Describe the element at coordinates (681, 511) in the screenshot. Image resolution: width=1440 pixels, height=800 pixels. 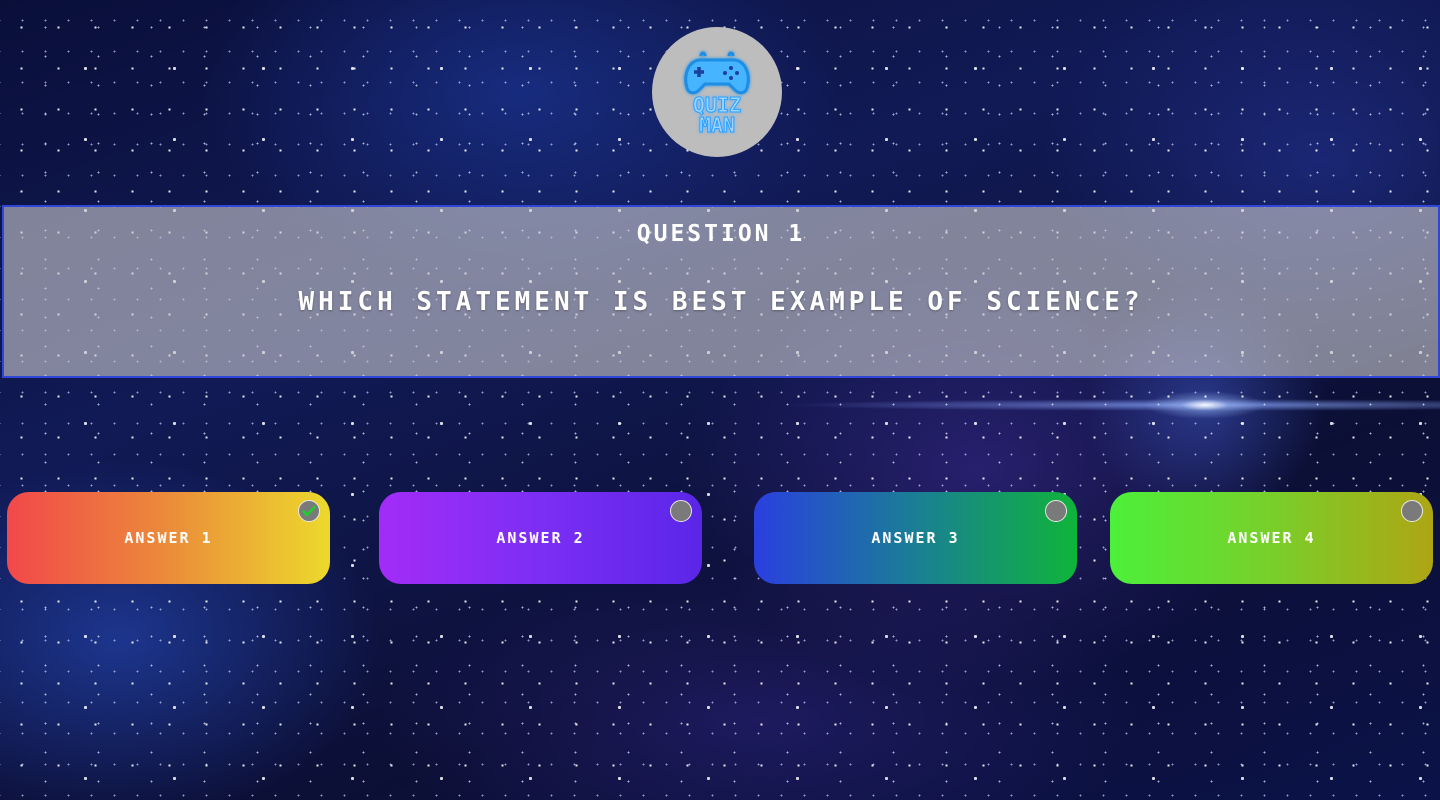
I see `answer-2-checkbox` at that location.